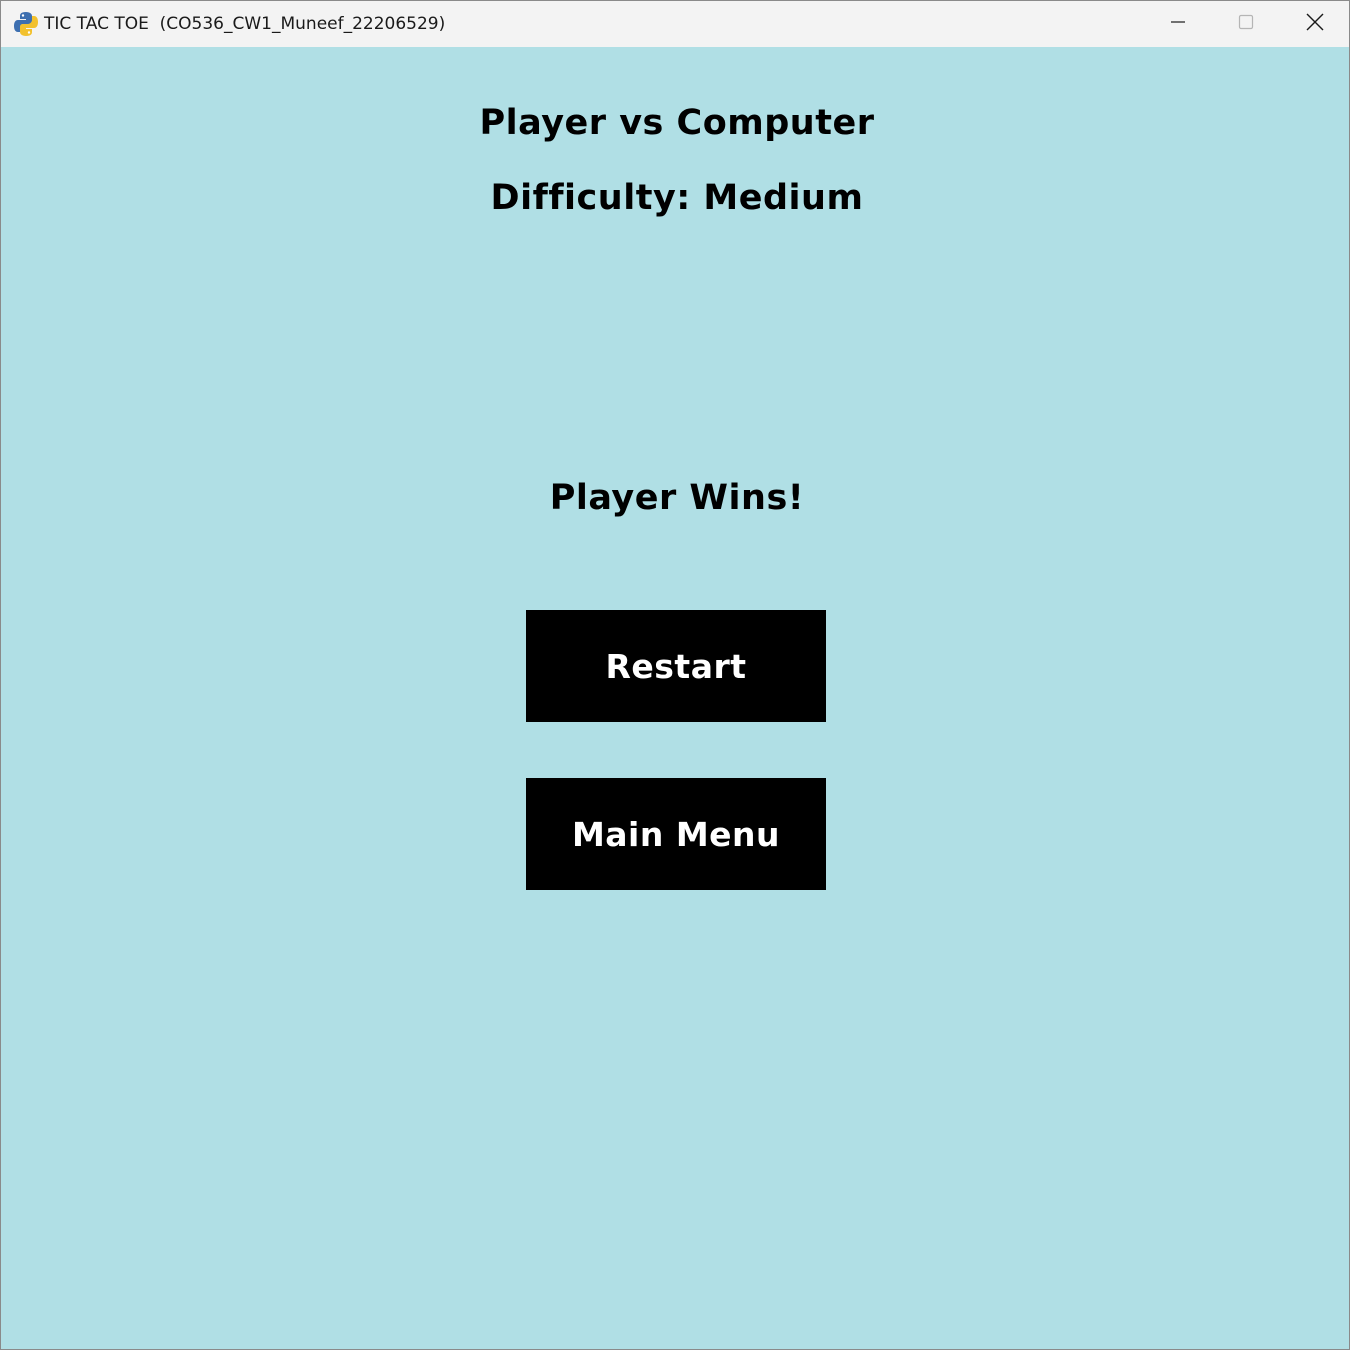 This screenshot has width=1350, height=1350. Describe the element at coordinates (677, 198) in the screenshot. I see `difficulty-label: Difficulty: Medium` at that location.